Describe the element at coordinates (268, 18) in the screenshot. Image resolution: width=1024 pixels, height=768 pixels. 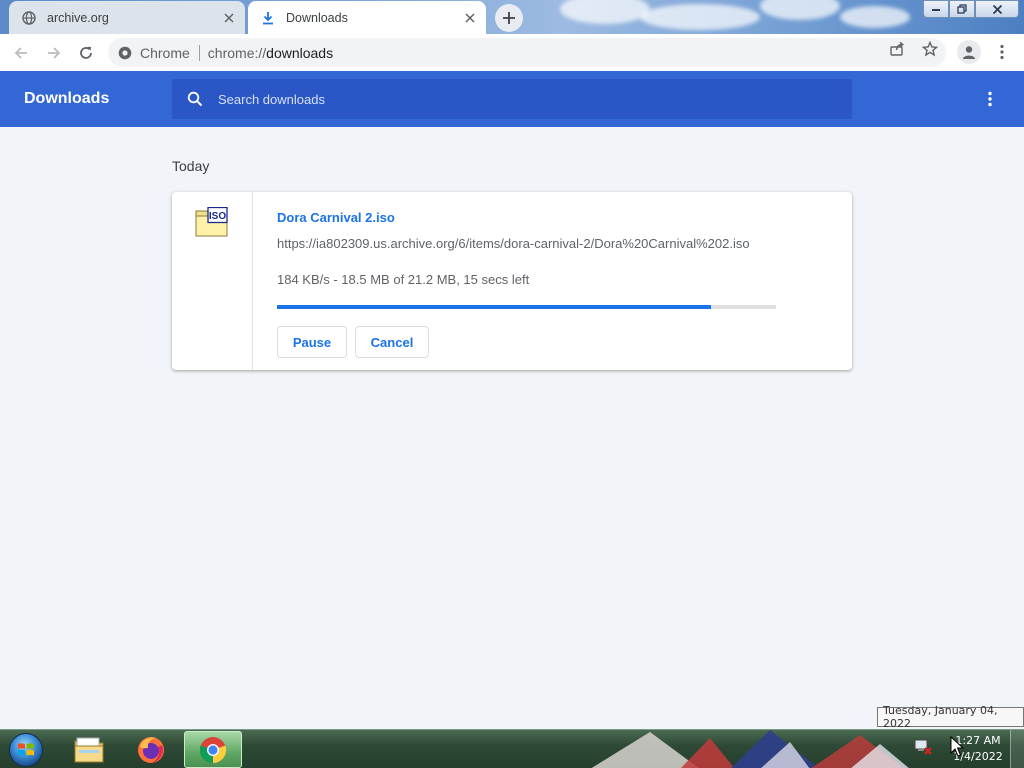
I see `download-icon` at that location.